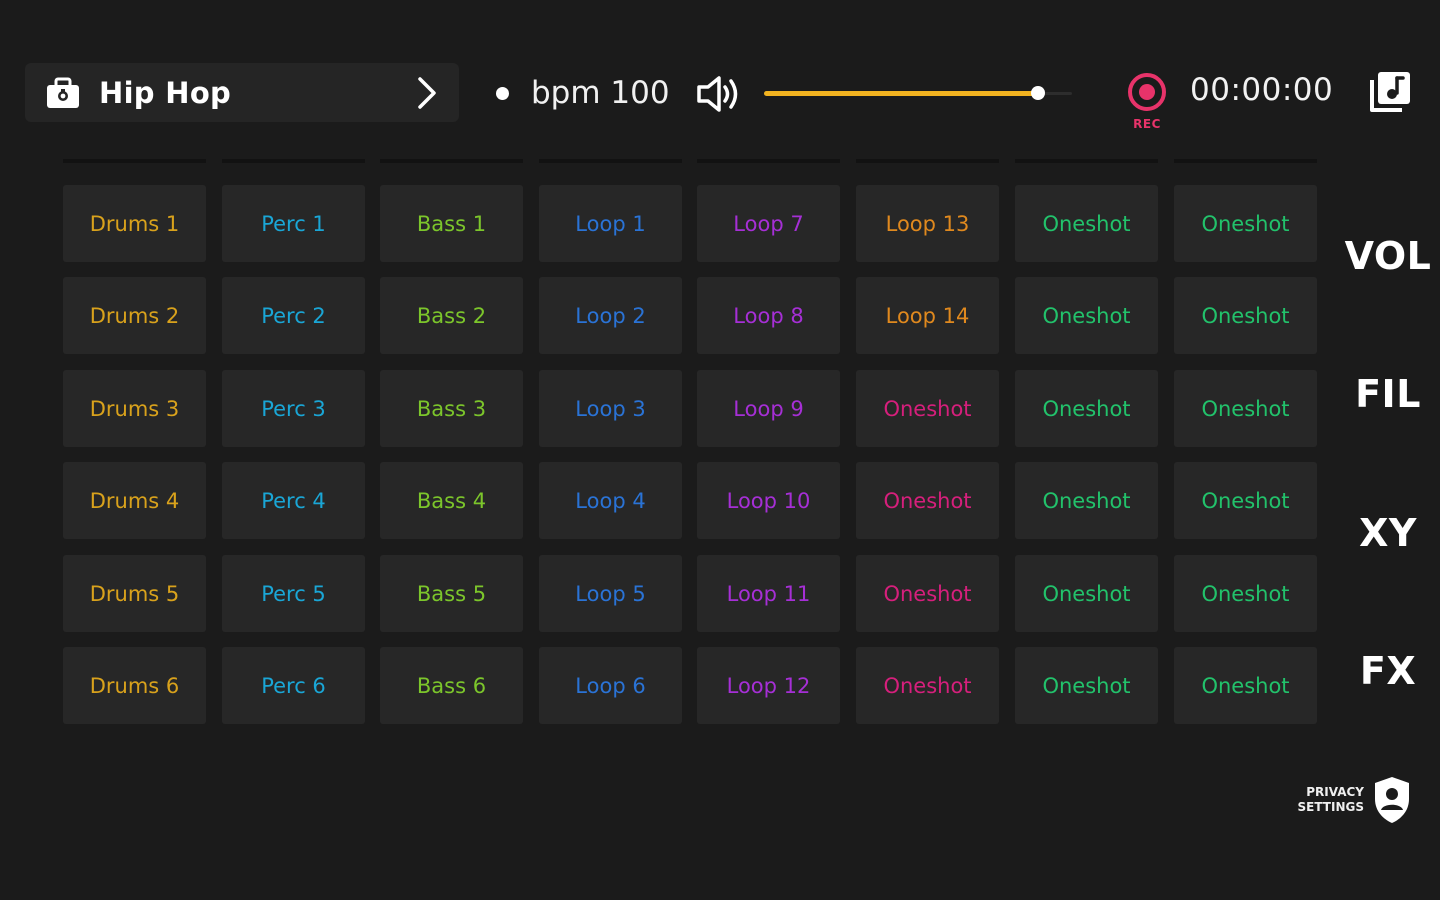 This screenshot has height=900, width=1440. Describe the element at coordinates (165, 92) in the screenshot. I see `kit-name: Hip Hop` at that location.